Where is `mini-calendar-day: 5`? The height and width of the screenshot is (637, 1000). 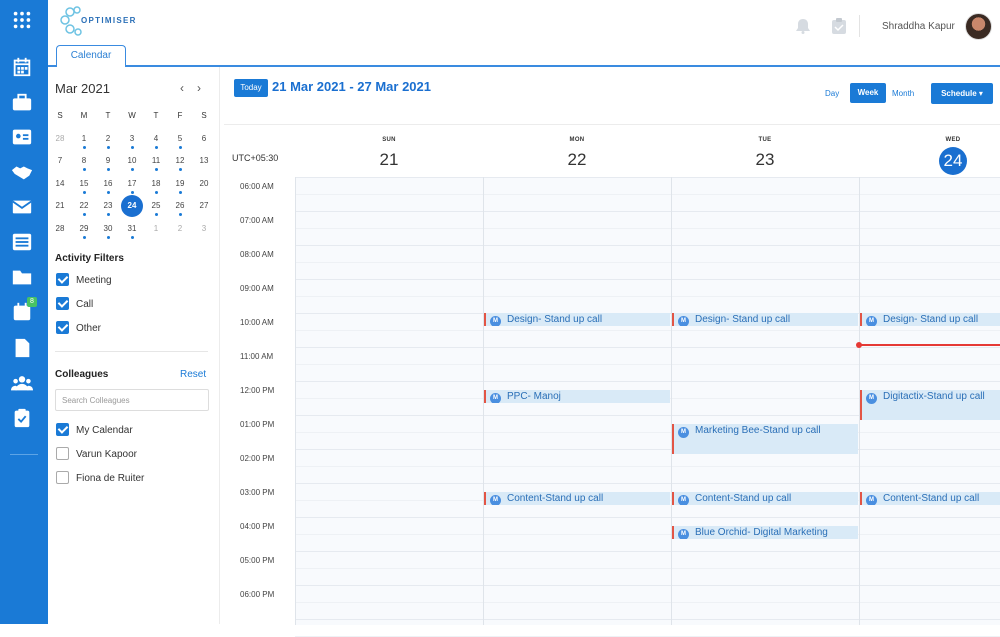 mini-calendar-day: 5 is located at coordinates (180, 142).